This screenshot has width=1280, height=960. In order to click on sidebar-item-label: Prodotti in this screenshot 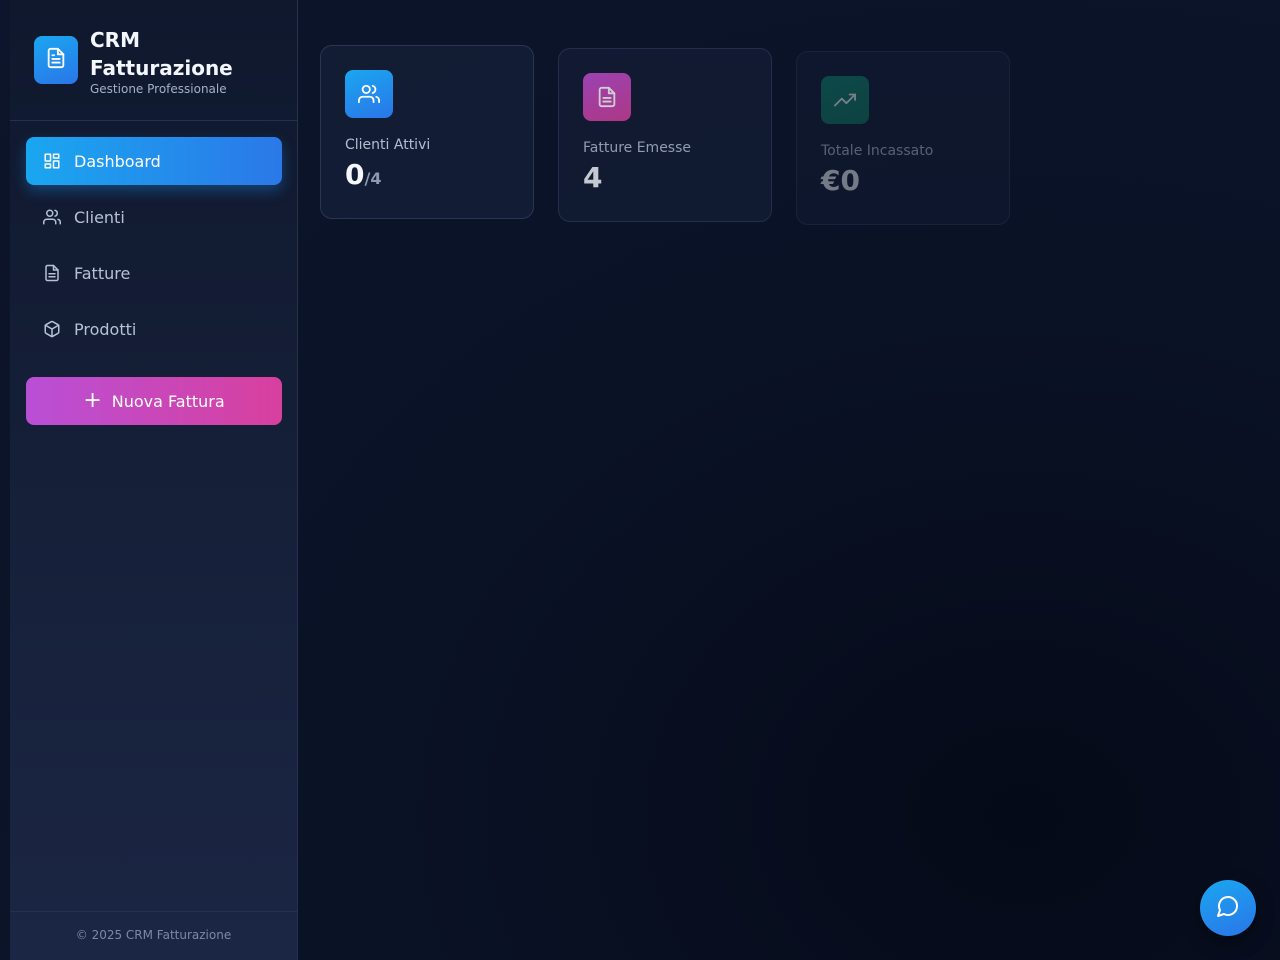, I will do `click(105, 329)`.